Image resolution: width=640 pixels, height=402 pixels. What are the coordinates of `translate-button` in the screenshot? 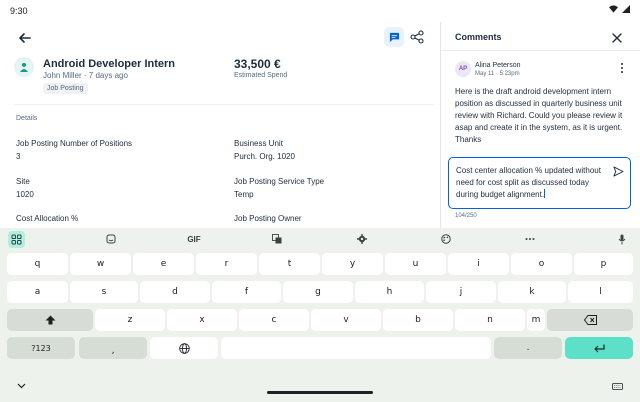 It's located at (277, 239).